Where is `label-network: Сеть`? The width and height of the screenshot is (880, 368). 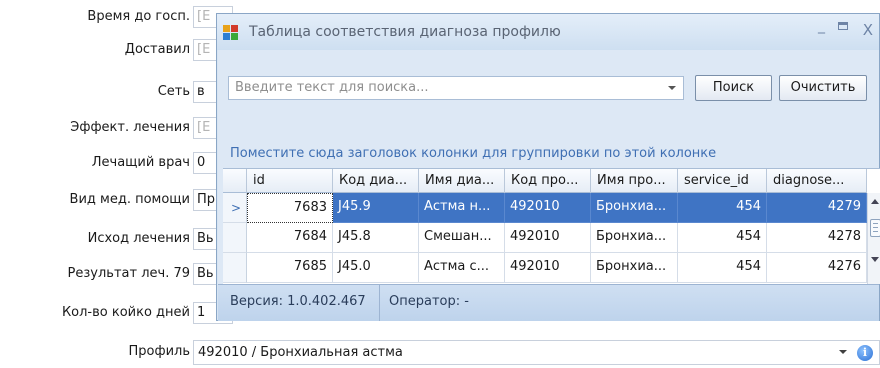 label-network: Сеть is located at coordinates (173, 91).